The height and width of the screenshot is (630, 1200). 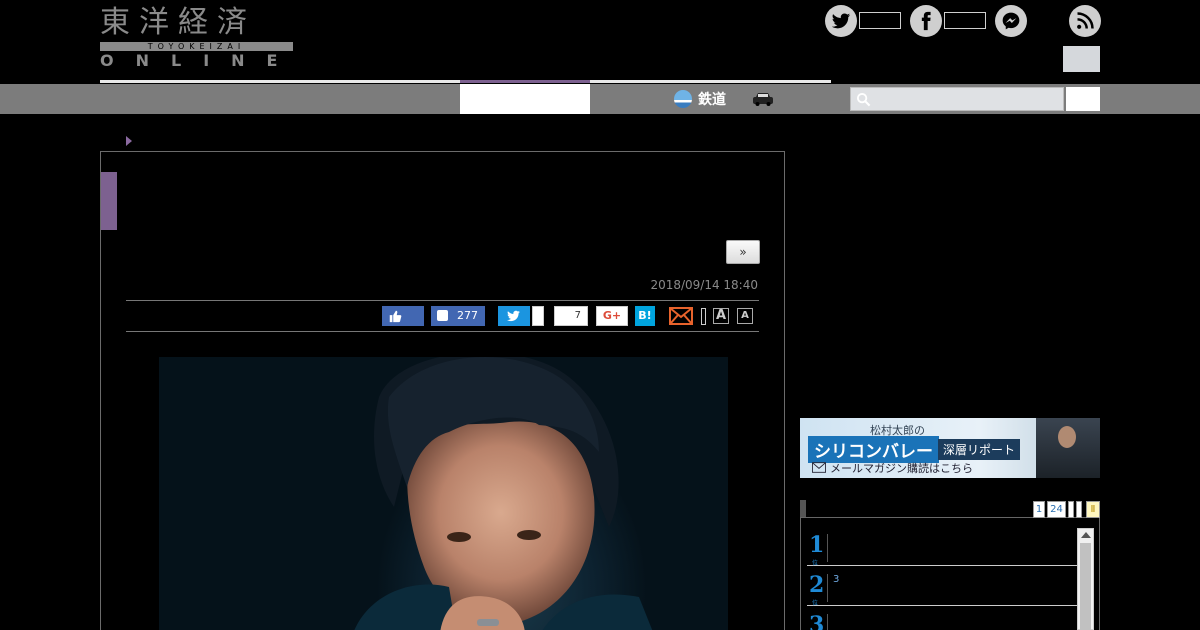 What do you see at coordinates (571, 316) in the screenshot?
I see `share-count-bubble: 7` at bounding box center [571, 316].